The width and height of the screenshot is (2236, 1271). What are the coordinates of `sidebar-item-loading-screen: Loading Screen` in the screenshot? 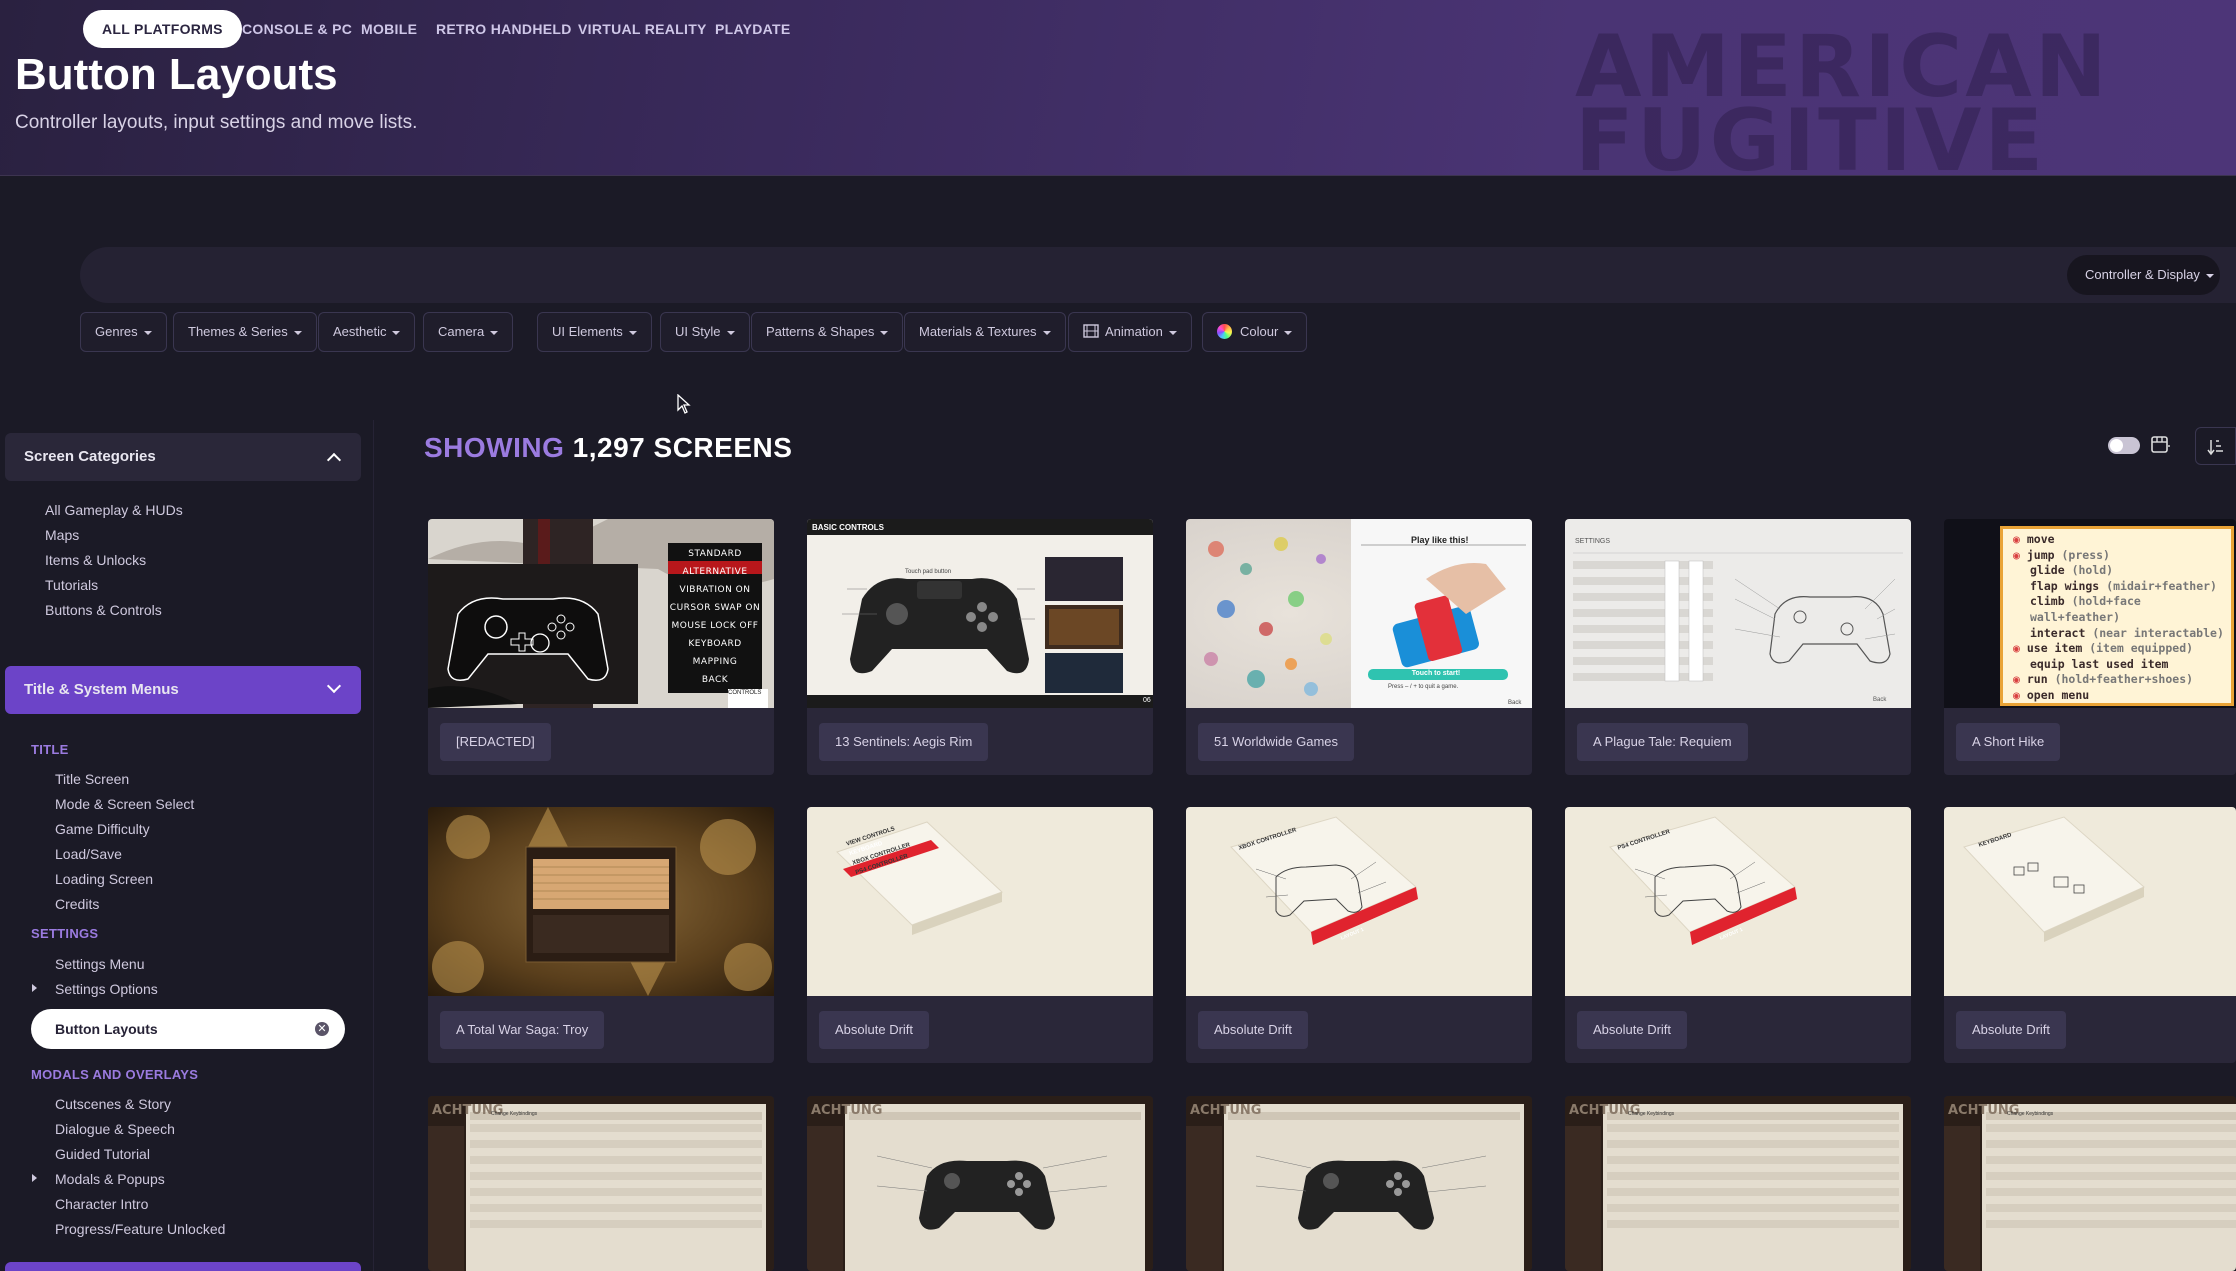 It's located at (104, 879).